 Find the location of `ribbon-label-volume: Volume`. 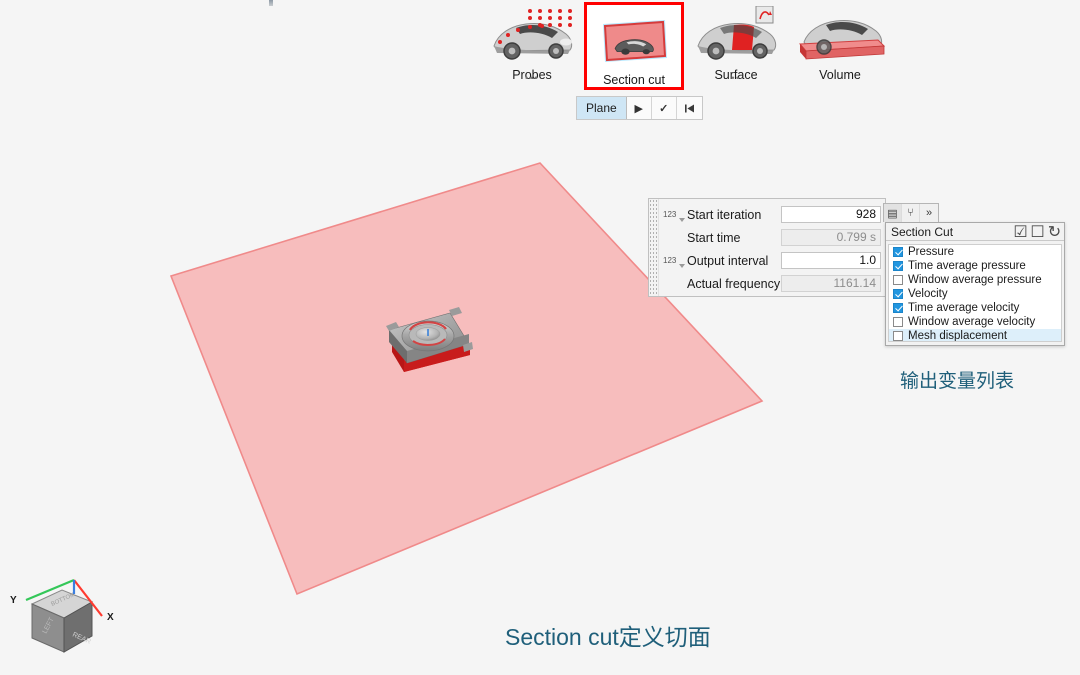

ribbon-label-volume: Volume is located at coordinates (840, 75).